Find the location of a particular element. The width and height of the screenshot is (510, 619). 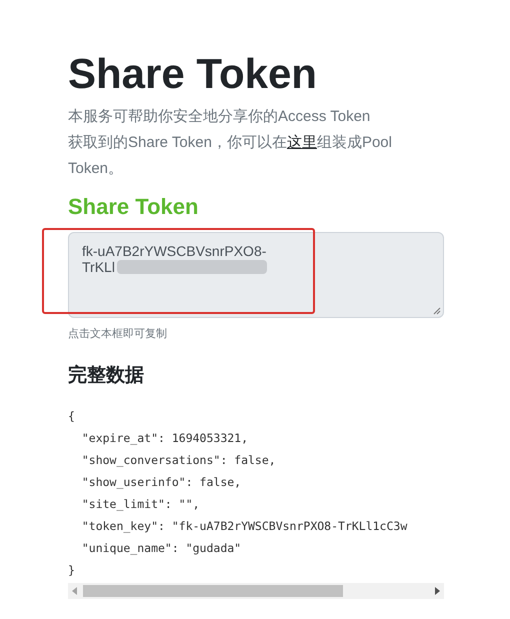

description-text: 获取到的Share Token，你可以在这里组装成Pool Token。 is located at coordinates (230, 156).